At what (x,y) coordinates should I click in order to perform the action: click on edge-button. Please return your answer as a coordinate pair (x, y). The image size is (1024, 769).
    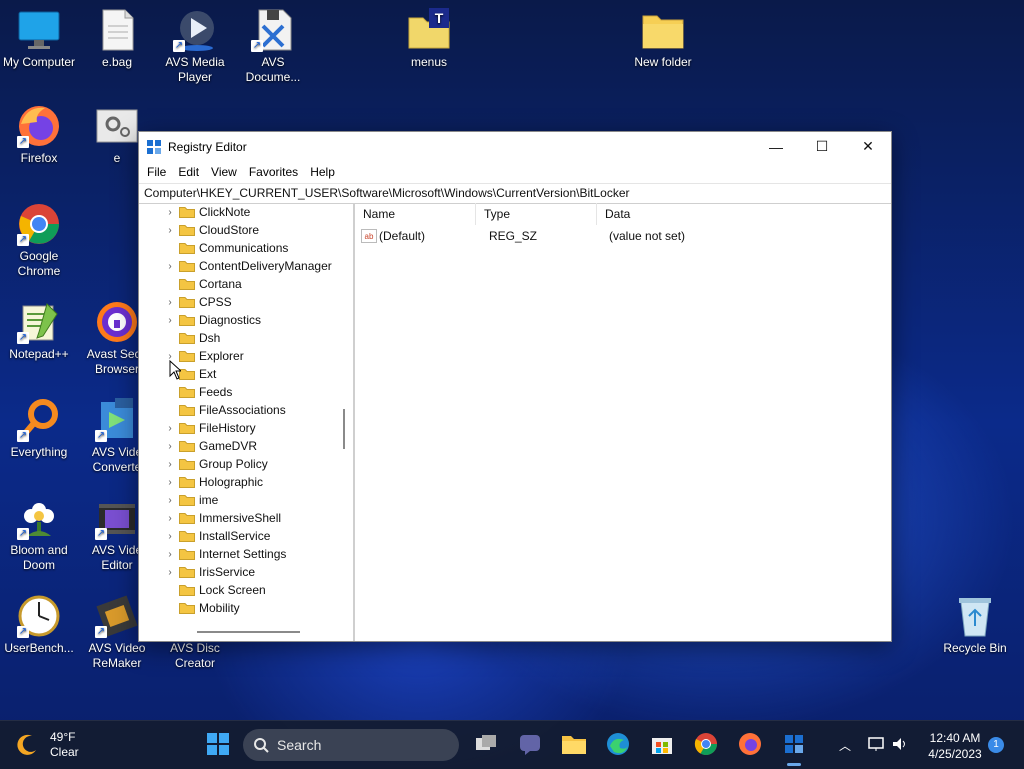
    Looking at the image, I should click on (618, 745).